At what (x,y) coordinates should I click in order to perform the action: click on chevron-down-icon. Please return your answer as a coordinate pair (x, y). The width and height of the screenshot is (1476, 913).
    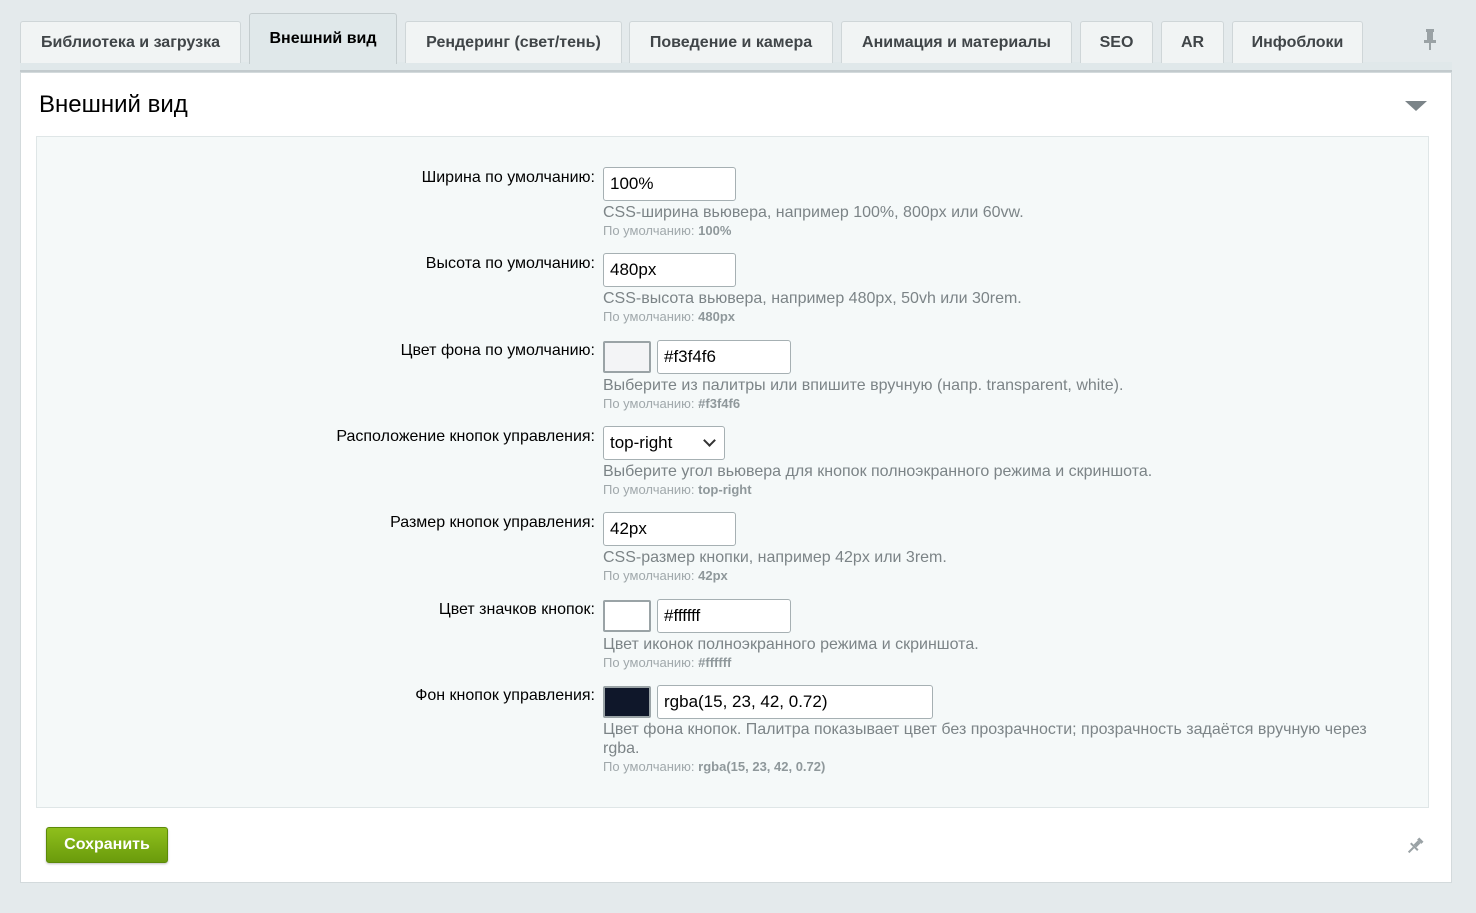
    Looking at the image, I should click on (709, 440).